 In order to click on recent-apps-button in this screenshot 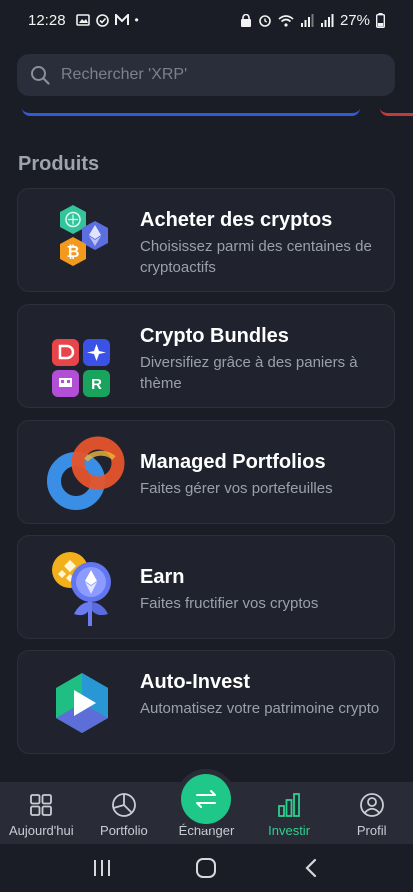, I will do `click(102, 868)`.